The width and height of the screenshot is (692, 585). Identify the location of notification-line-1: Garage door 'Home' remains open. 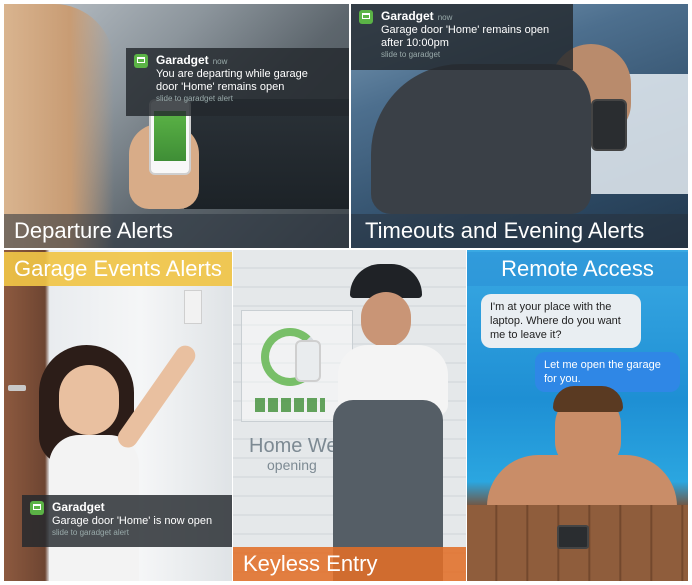
(465, 30).